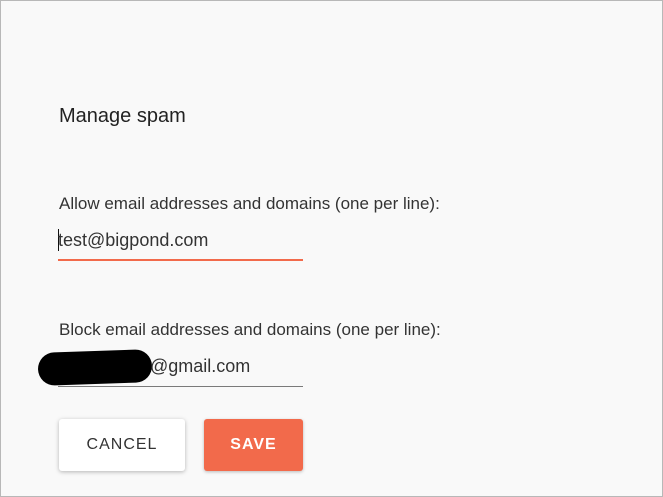  What do you see at coordinates (133, 240) in the screenshot?
I see `allow-list-value: test@bigpond.com` at bounding box center [133, 240].